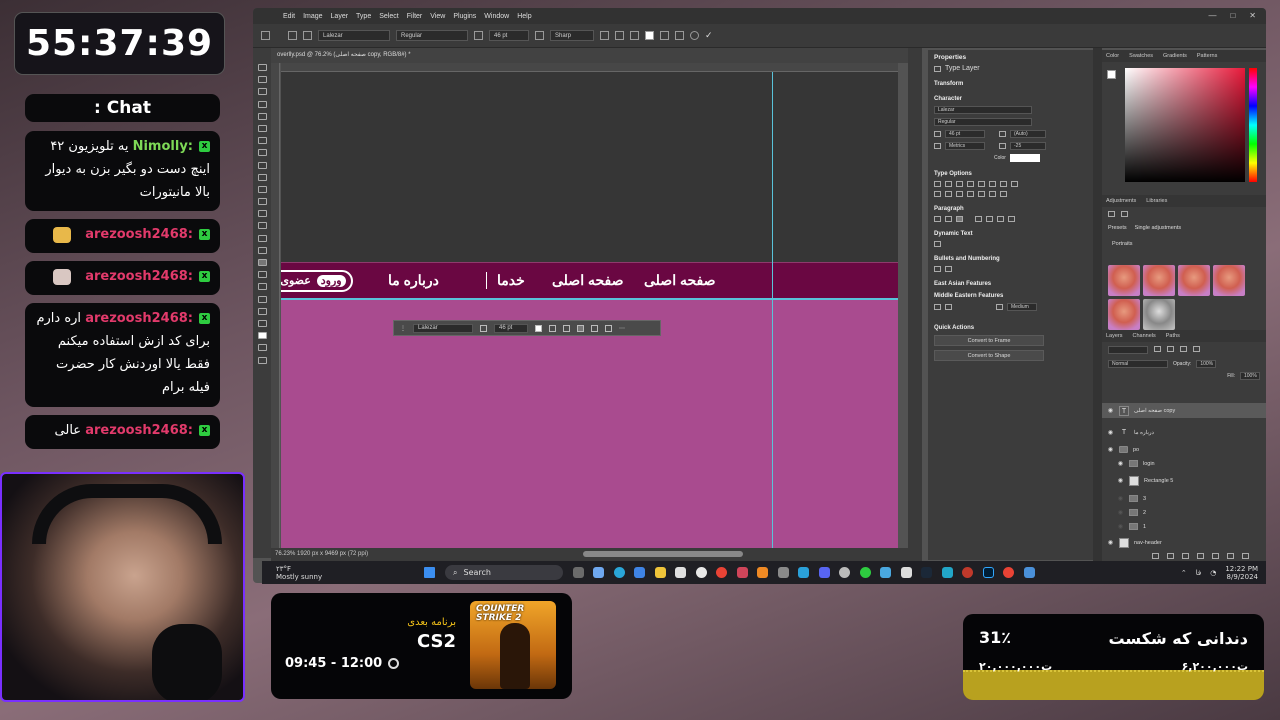 The image size is (1280, 720). I want to click on close-window-icon: ✕, so click(1252, 15).